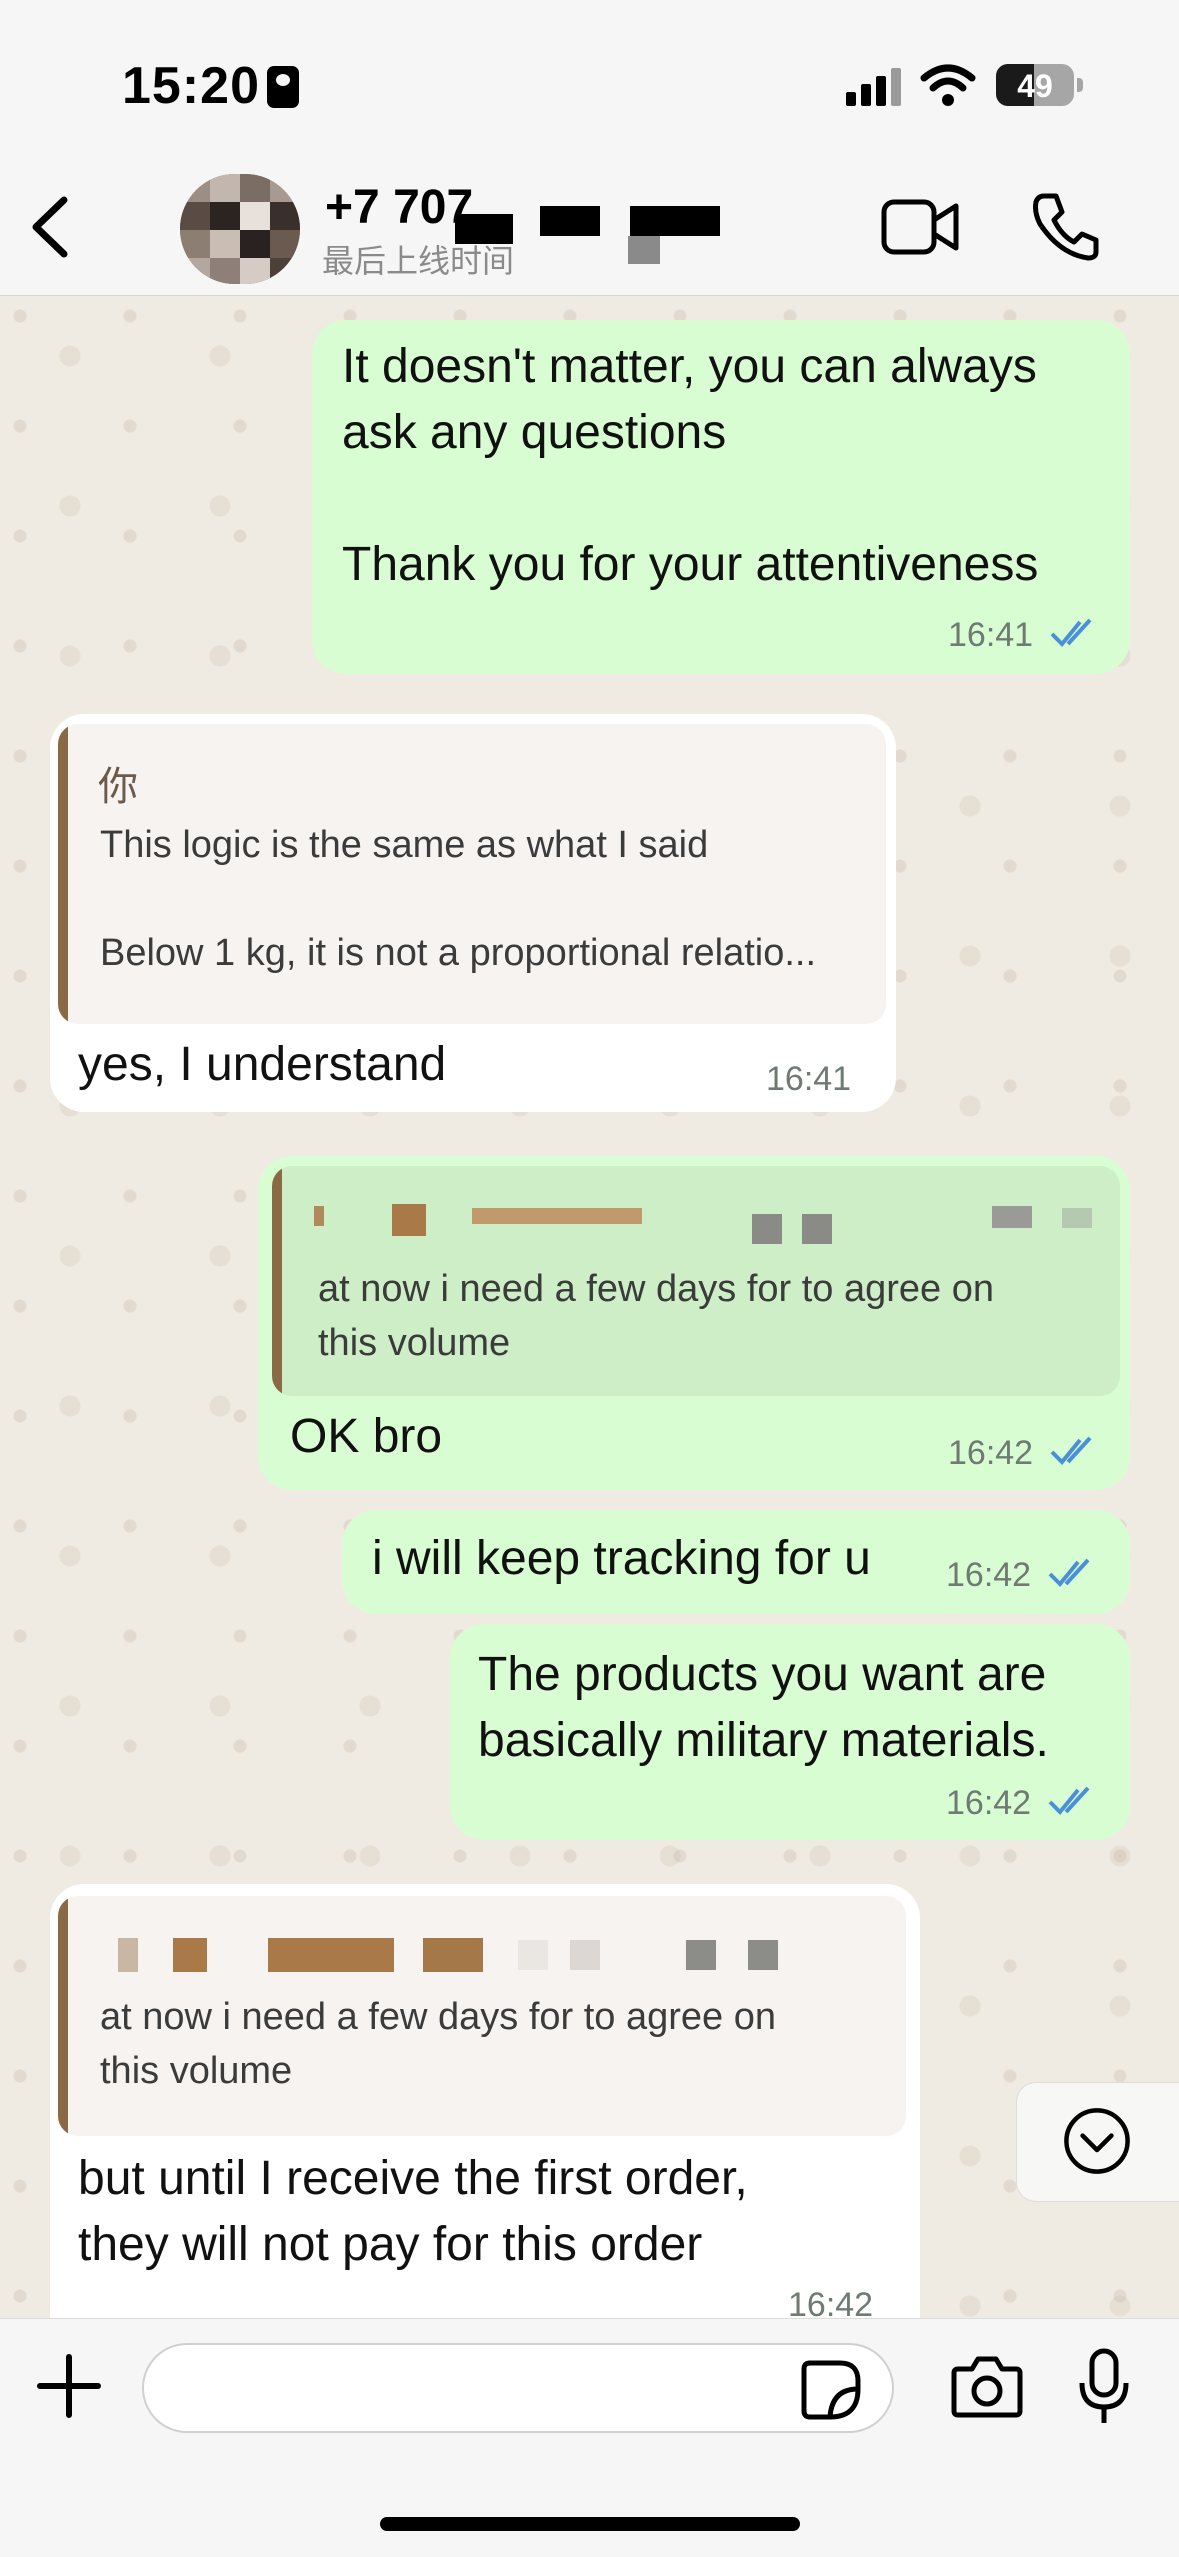 This screenshot has width=1179, height=2557. Describe the element at coordinates (52, 227) in the screenshot. I see `back-chevron-icon` at that location.